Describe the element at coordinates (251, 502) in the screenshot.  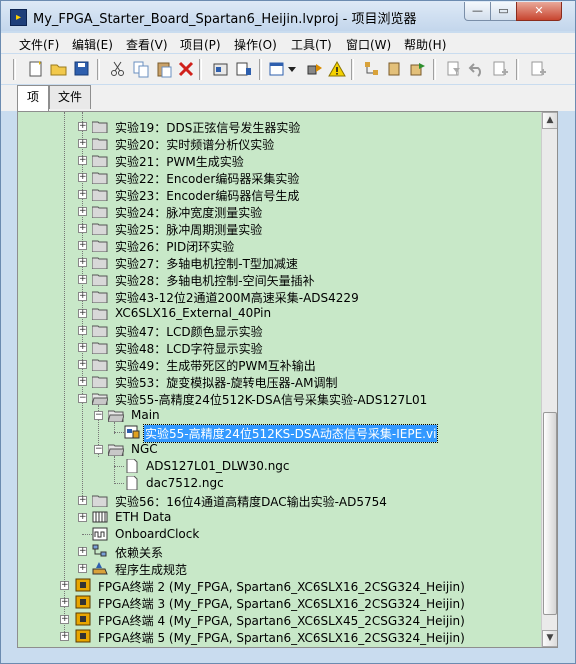
I see `tree-item-label: 实验56：16位4通道高精度DAC输出实验-AD5754` at that location.